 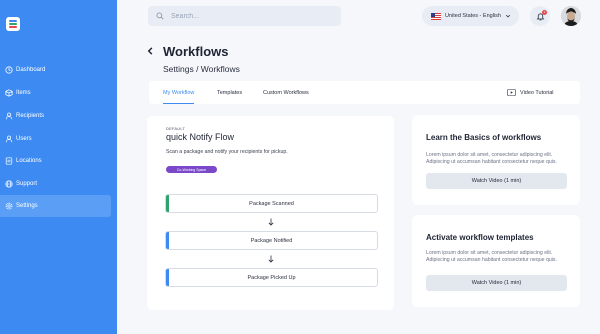 I want to click on tab-custom-workflows: Custom Workflows, so click(x=286, y=92).